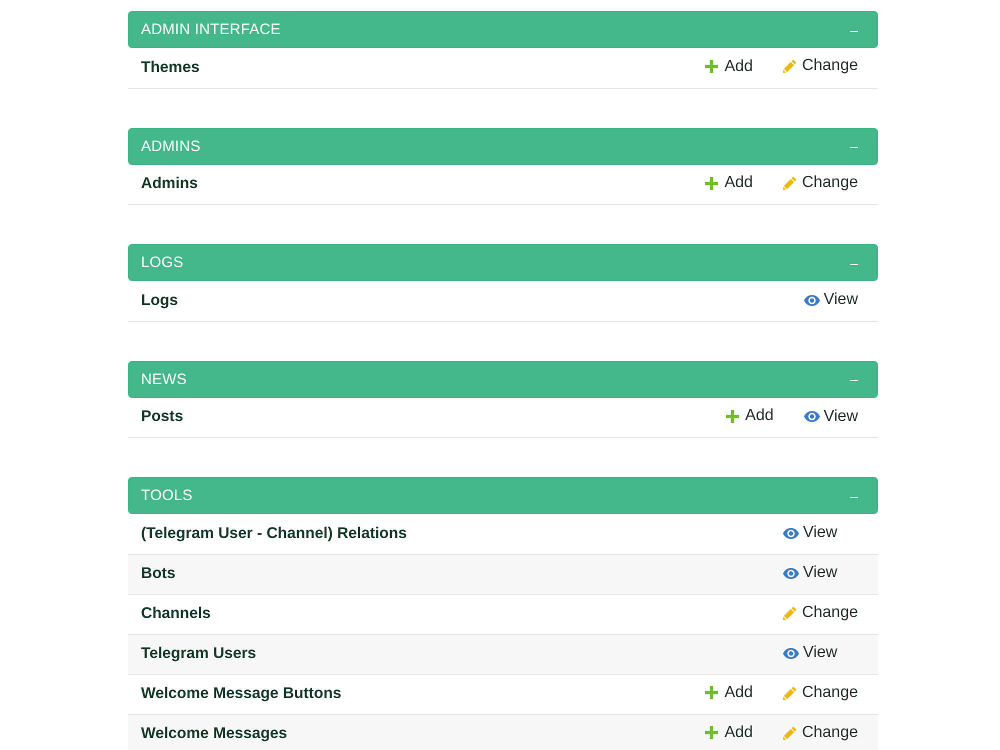 The width and height of the screenshot is (1000, 750). Describe the element at coordinates (170, 67) in the screenshot. I see `model-link: Themes` at that location.